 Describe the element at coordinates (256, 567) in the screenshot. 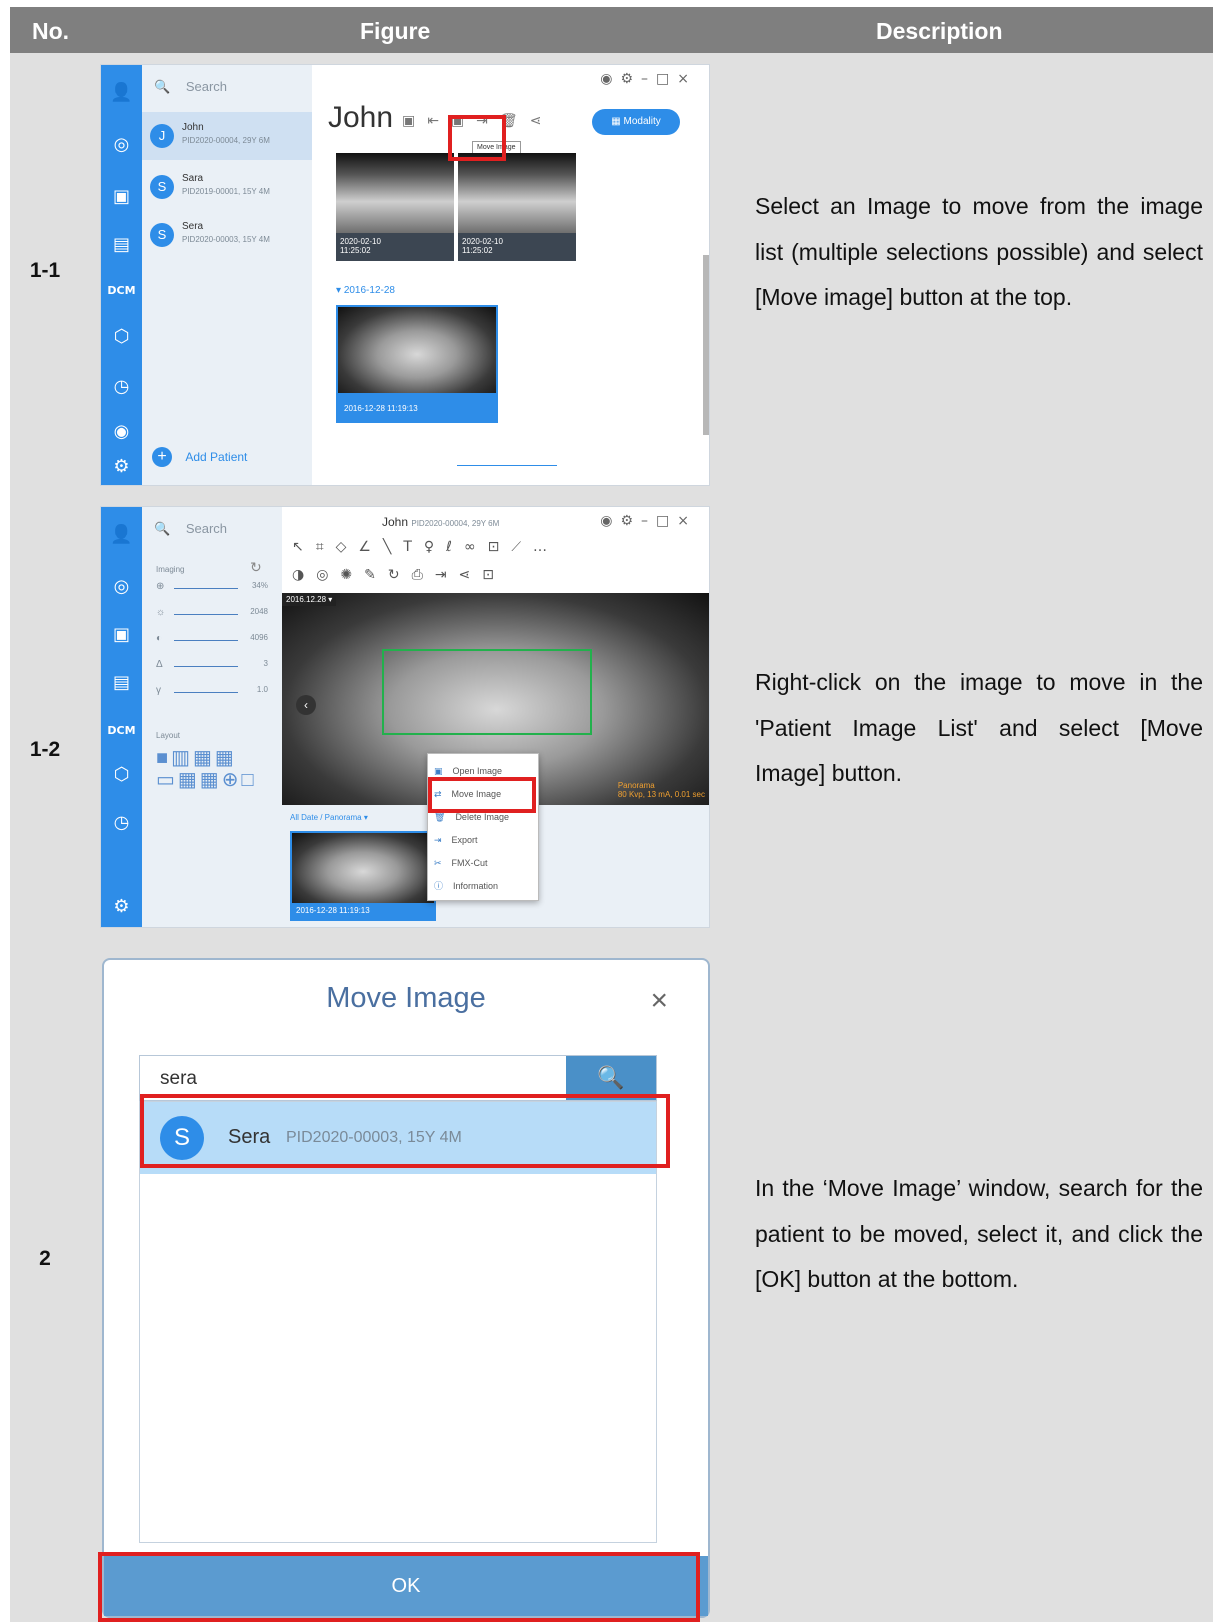

I see `reset-icon: ↻` at that location.